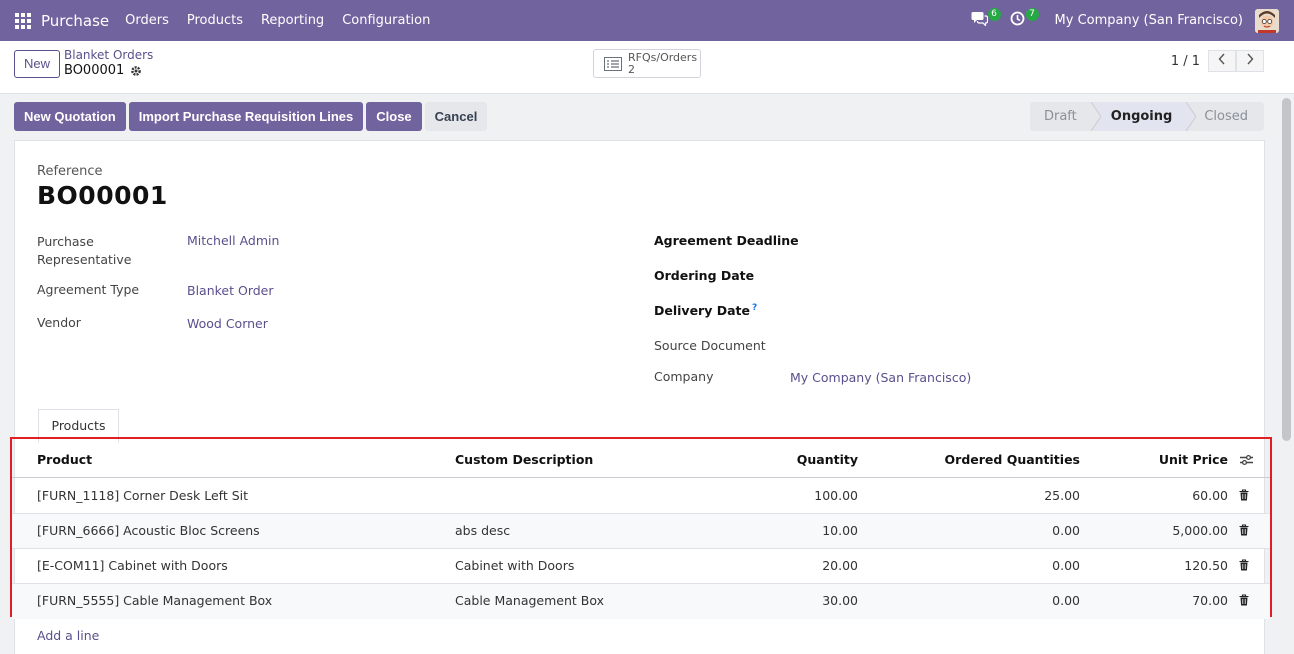  Describe the element at coordinates (108, 55) in the screenshot. I see `breadcrumb-parent: Blanket Orders` at that location.